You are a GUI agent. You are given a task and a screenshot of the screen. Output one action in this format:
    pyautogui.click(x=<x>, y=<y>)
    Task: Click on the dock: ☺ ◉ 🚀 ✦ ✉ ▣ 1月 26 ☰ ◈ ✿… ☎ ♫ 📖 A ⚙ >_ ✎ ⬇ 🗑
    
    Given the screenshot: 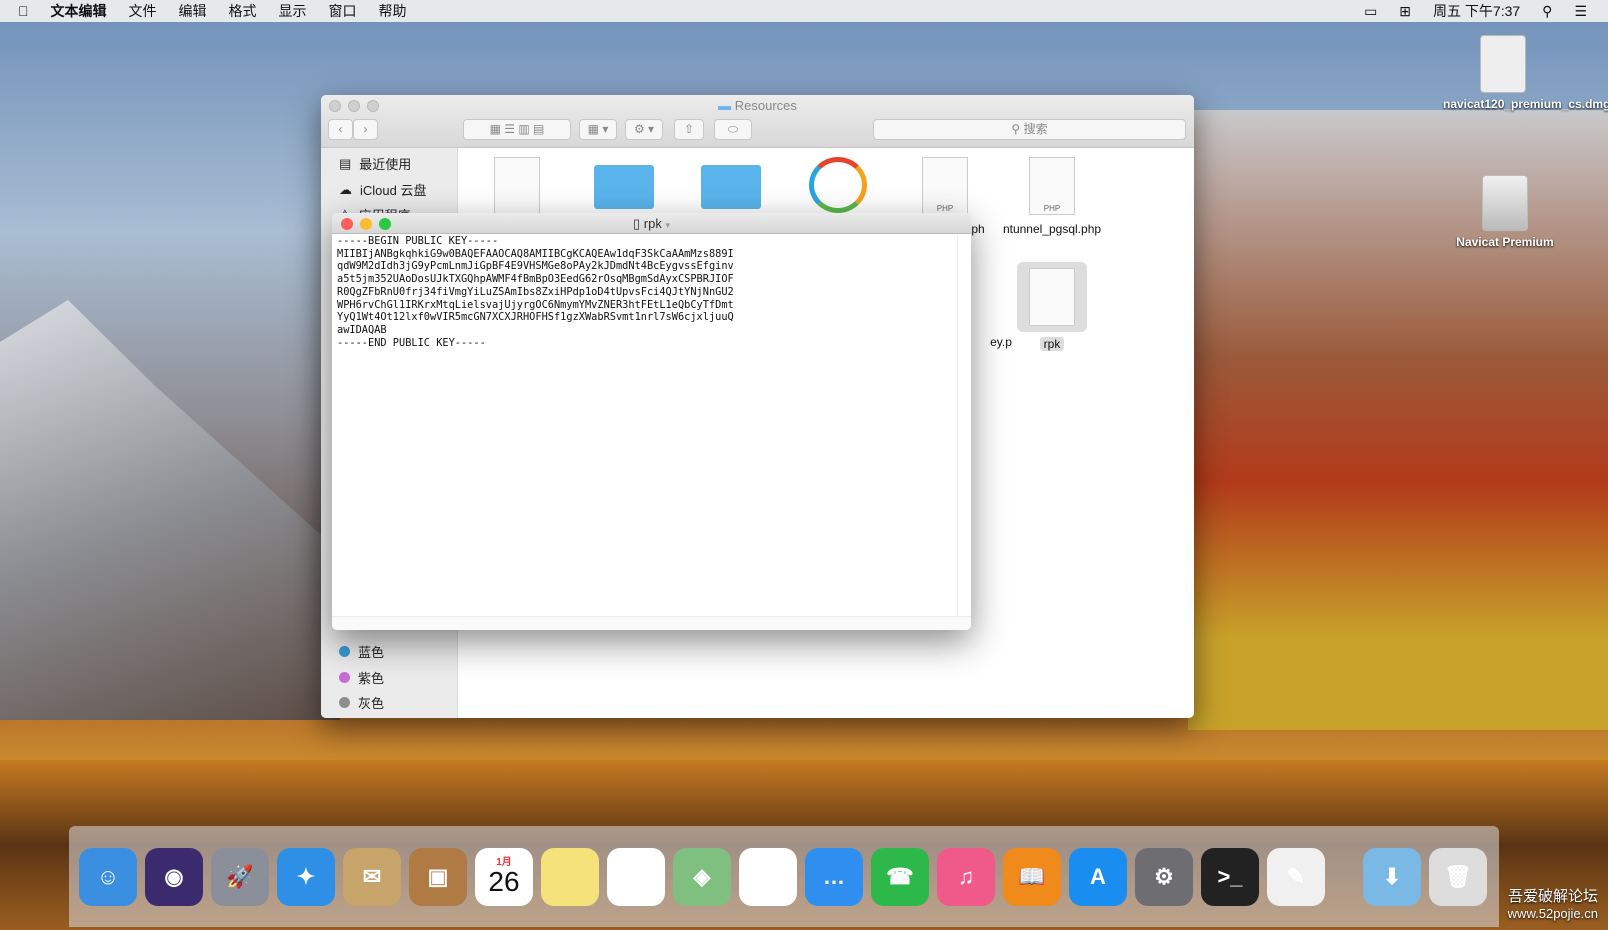 What is the action you would take?
    pyautogui.click(x=784, y=876)
    